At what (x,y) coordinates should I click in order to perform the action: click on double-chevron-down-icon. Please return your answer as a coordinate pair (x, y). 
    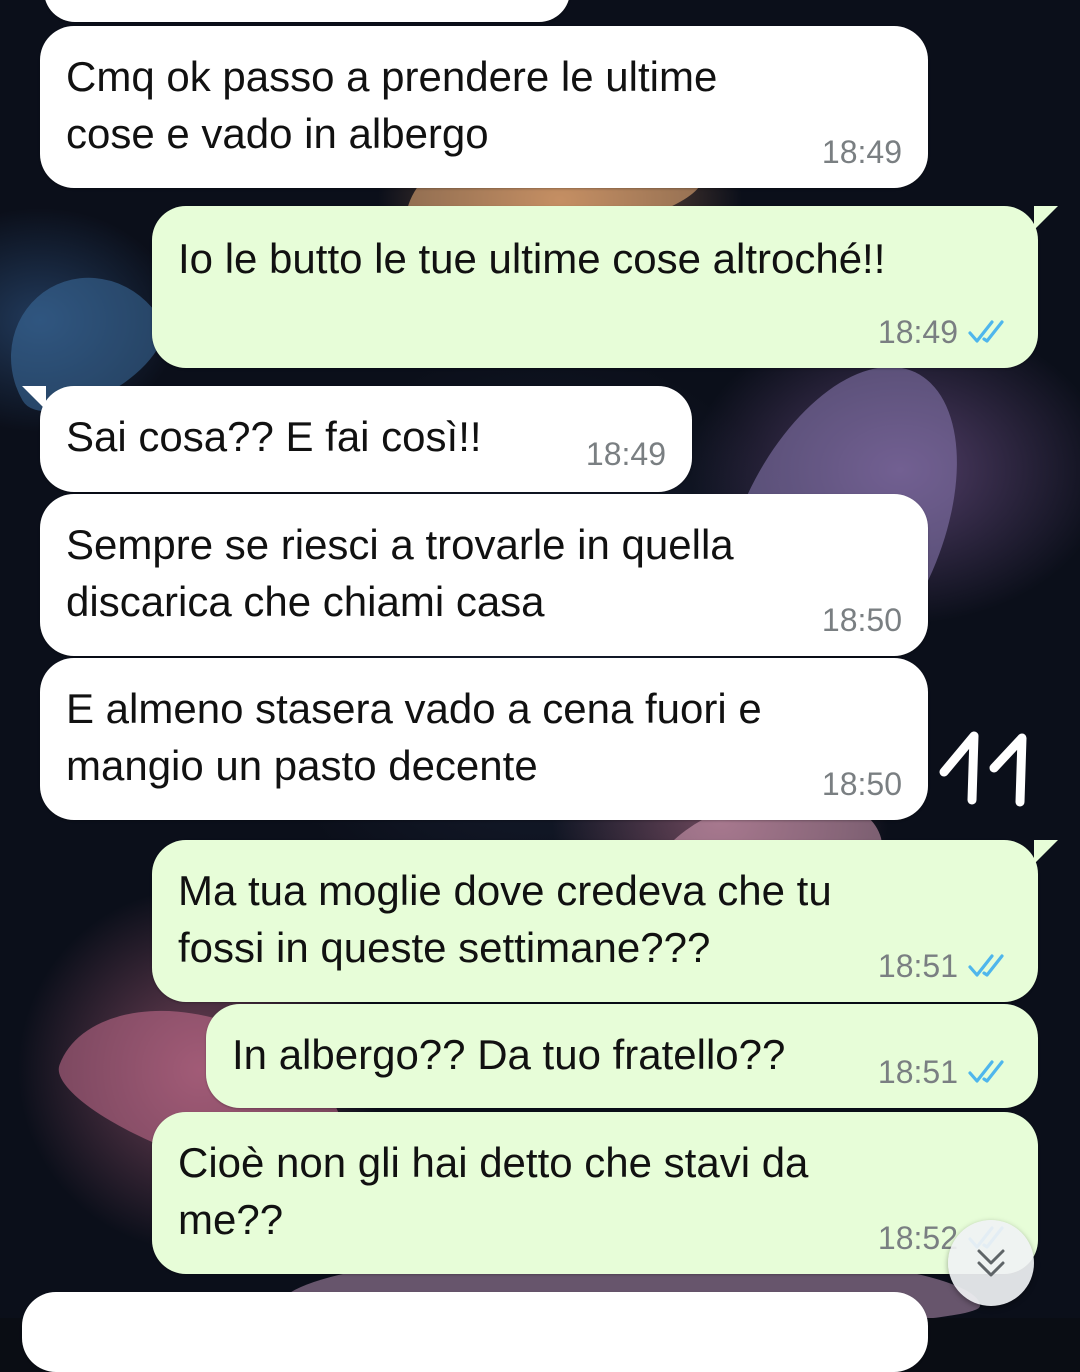
    Looking at the image, I should click on (991, 1263).